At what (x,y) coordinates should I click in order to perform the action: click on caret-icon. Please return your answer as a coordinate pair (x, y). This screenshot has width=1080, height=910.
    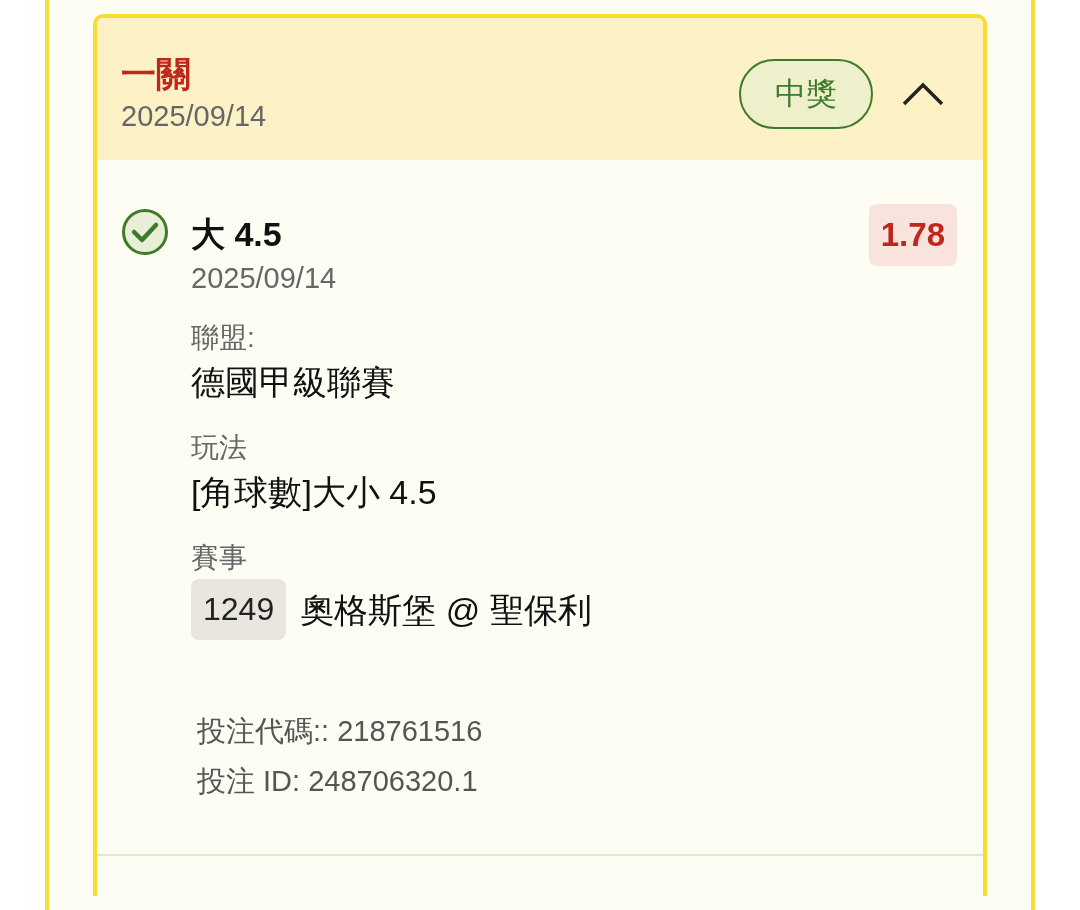
    Looking at the image, I should click on (923, 94).